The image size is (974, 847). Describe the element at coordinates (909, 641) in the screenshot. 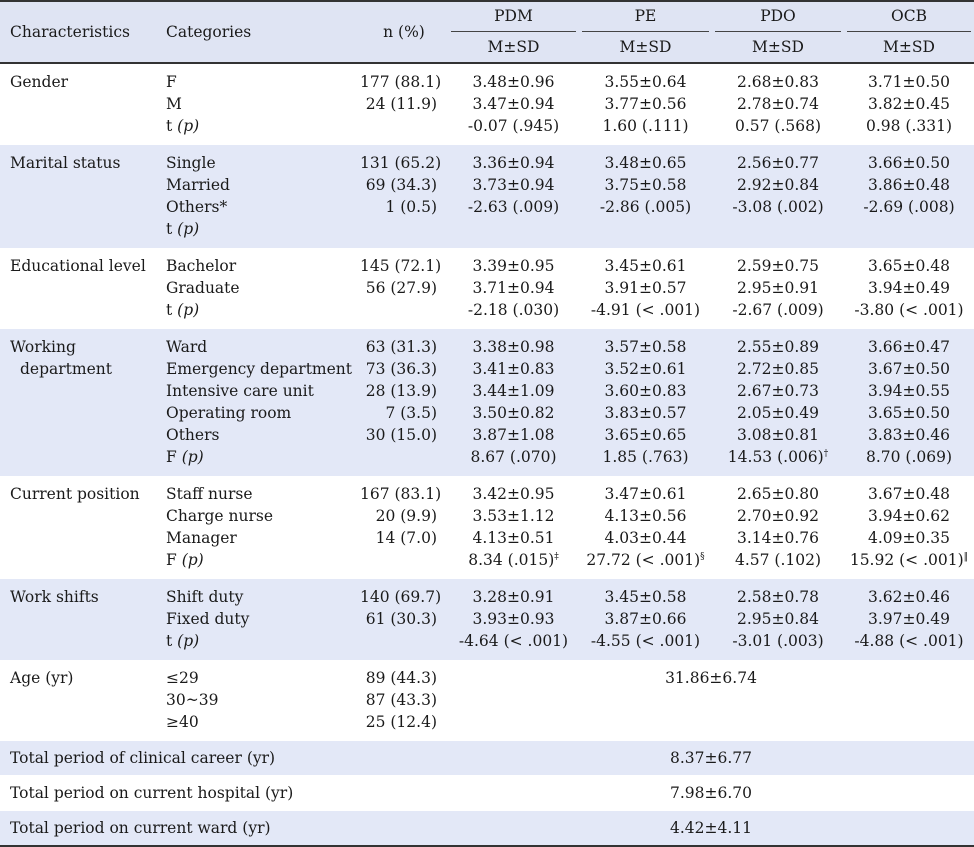

I see `stat-value: -4.88 (< .001)` at that location.